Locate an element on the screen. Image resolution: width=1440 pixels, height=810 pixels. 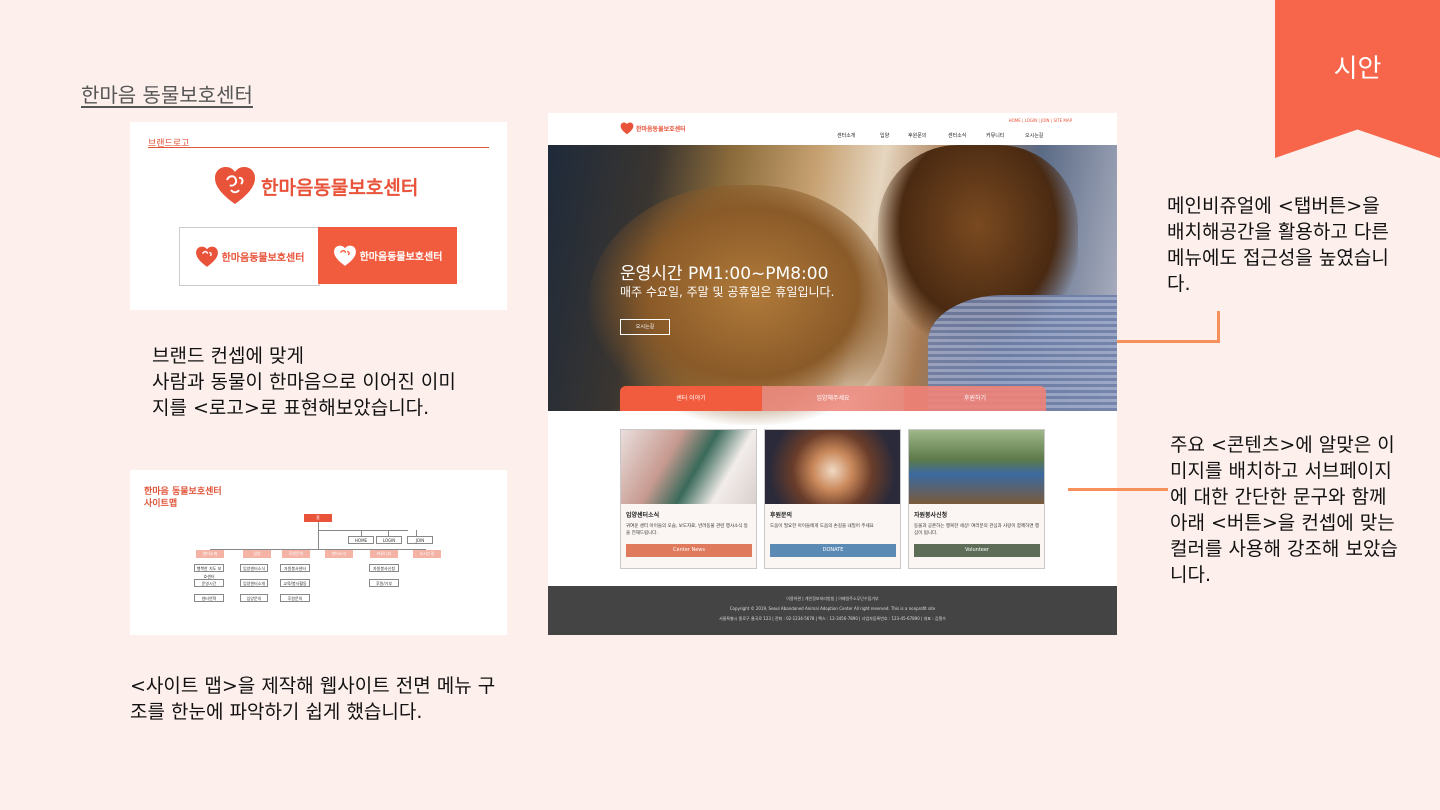
brand-logo: 한마음동물보호센터 is located at coordinates (315, 186).